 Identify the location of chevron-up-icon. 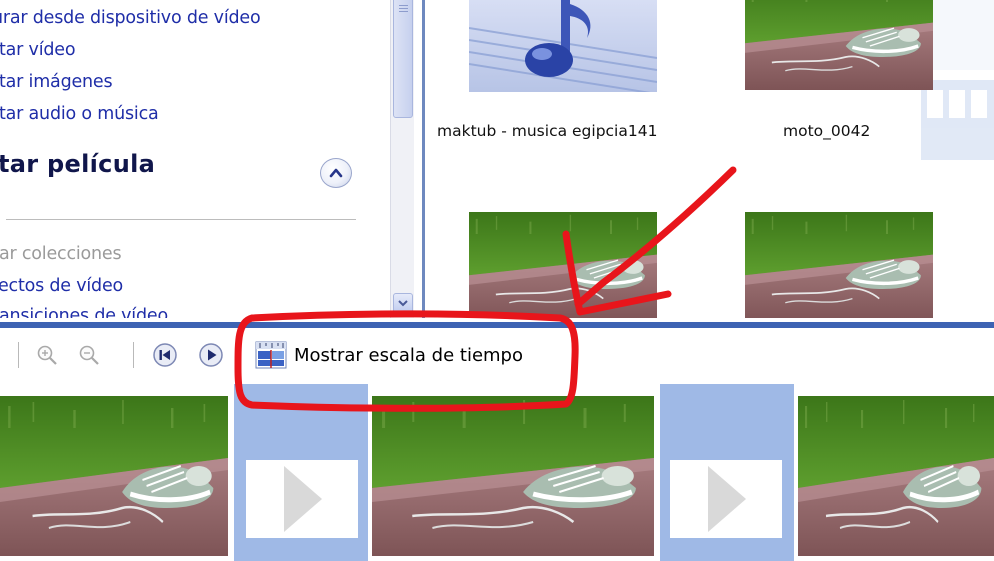
(336, 173).